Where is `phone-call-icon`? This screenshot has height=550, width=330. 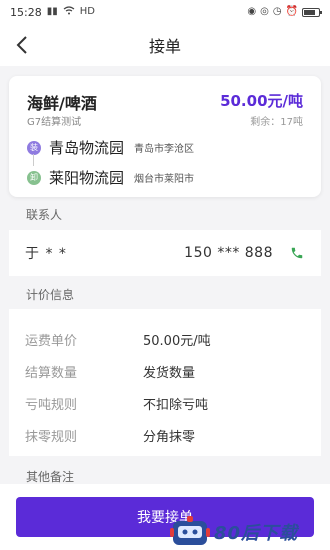 phone-call-icon is located at coordinates (297, 253).